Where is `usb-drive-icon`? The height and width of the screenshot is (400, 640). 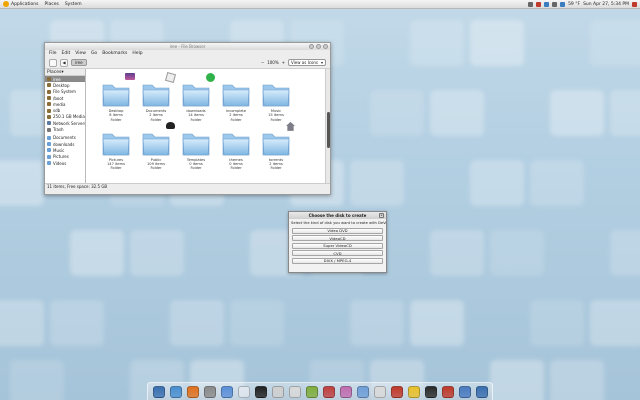
usb-drive-icon is located at coordinates (209, 391).